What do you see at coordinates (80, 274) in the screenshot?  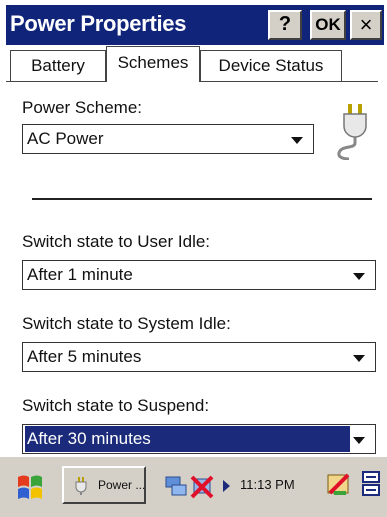 I see `user-idle-value: After 1 minute` at bounding box center [80, 274].